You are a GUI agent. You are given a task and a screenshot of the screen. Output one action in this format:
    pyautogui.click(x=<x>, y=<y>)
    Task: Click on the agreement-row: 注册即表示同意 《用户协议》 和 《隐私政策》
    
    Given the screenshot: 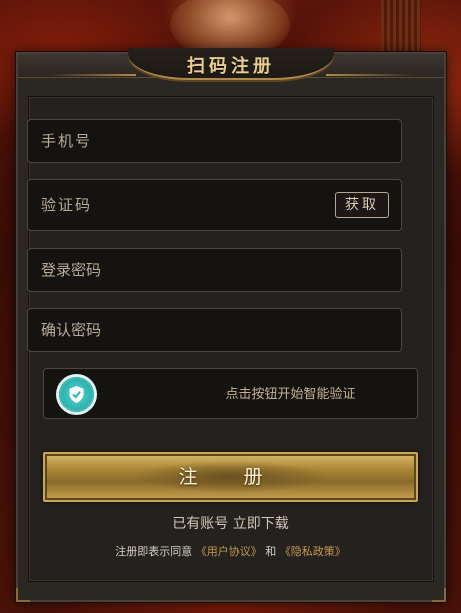 What is the action you would take?
    pyautogui.click(x=230, y=551)
    